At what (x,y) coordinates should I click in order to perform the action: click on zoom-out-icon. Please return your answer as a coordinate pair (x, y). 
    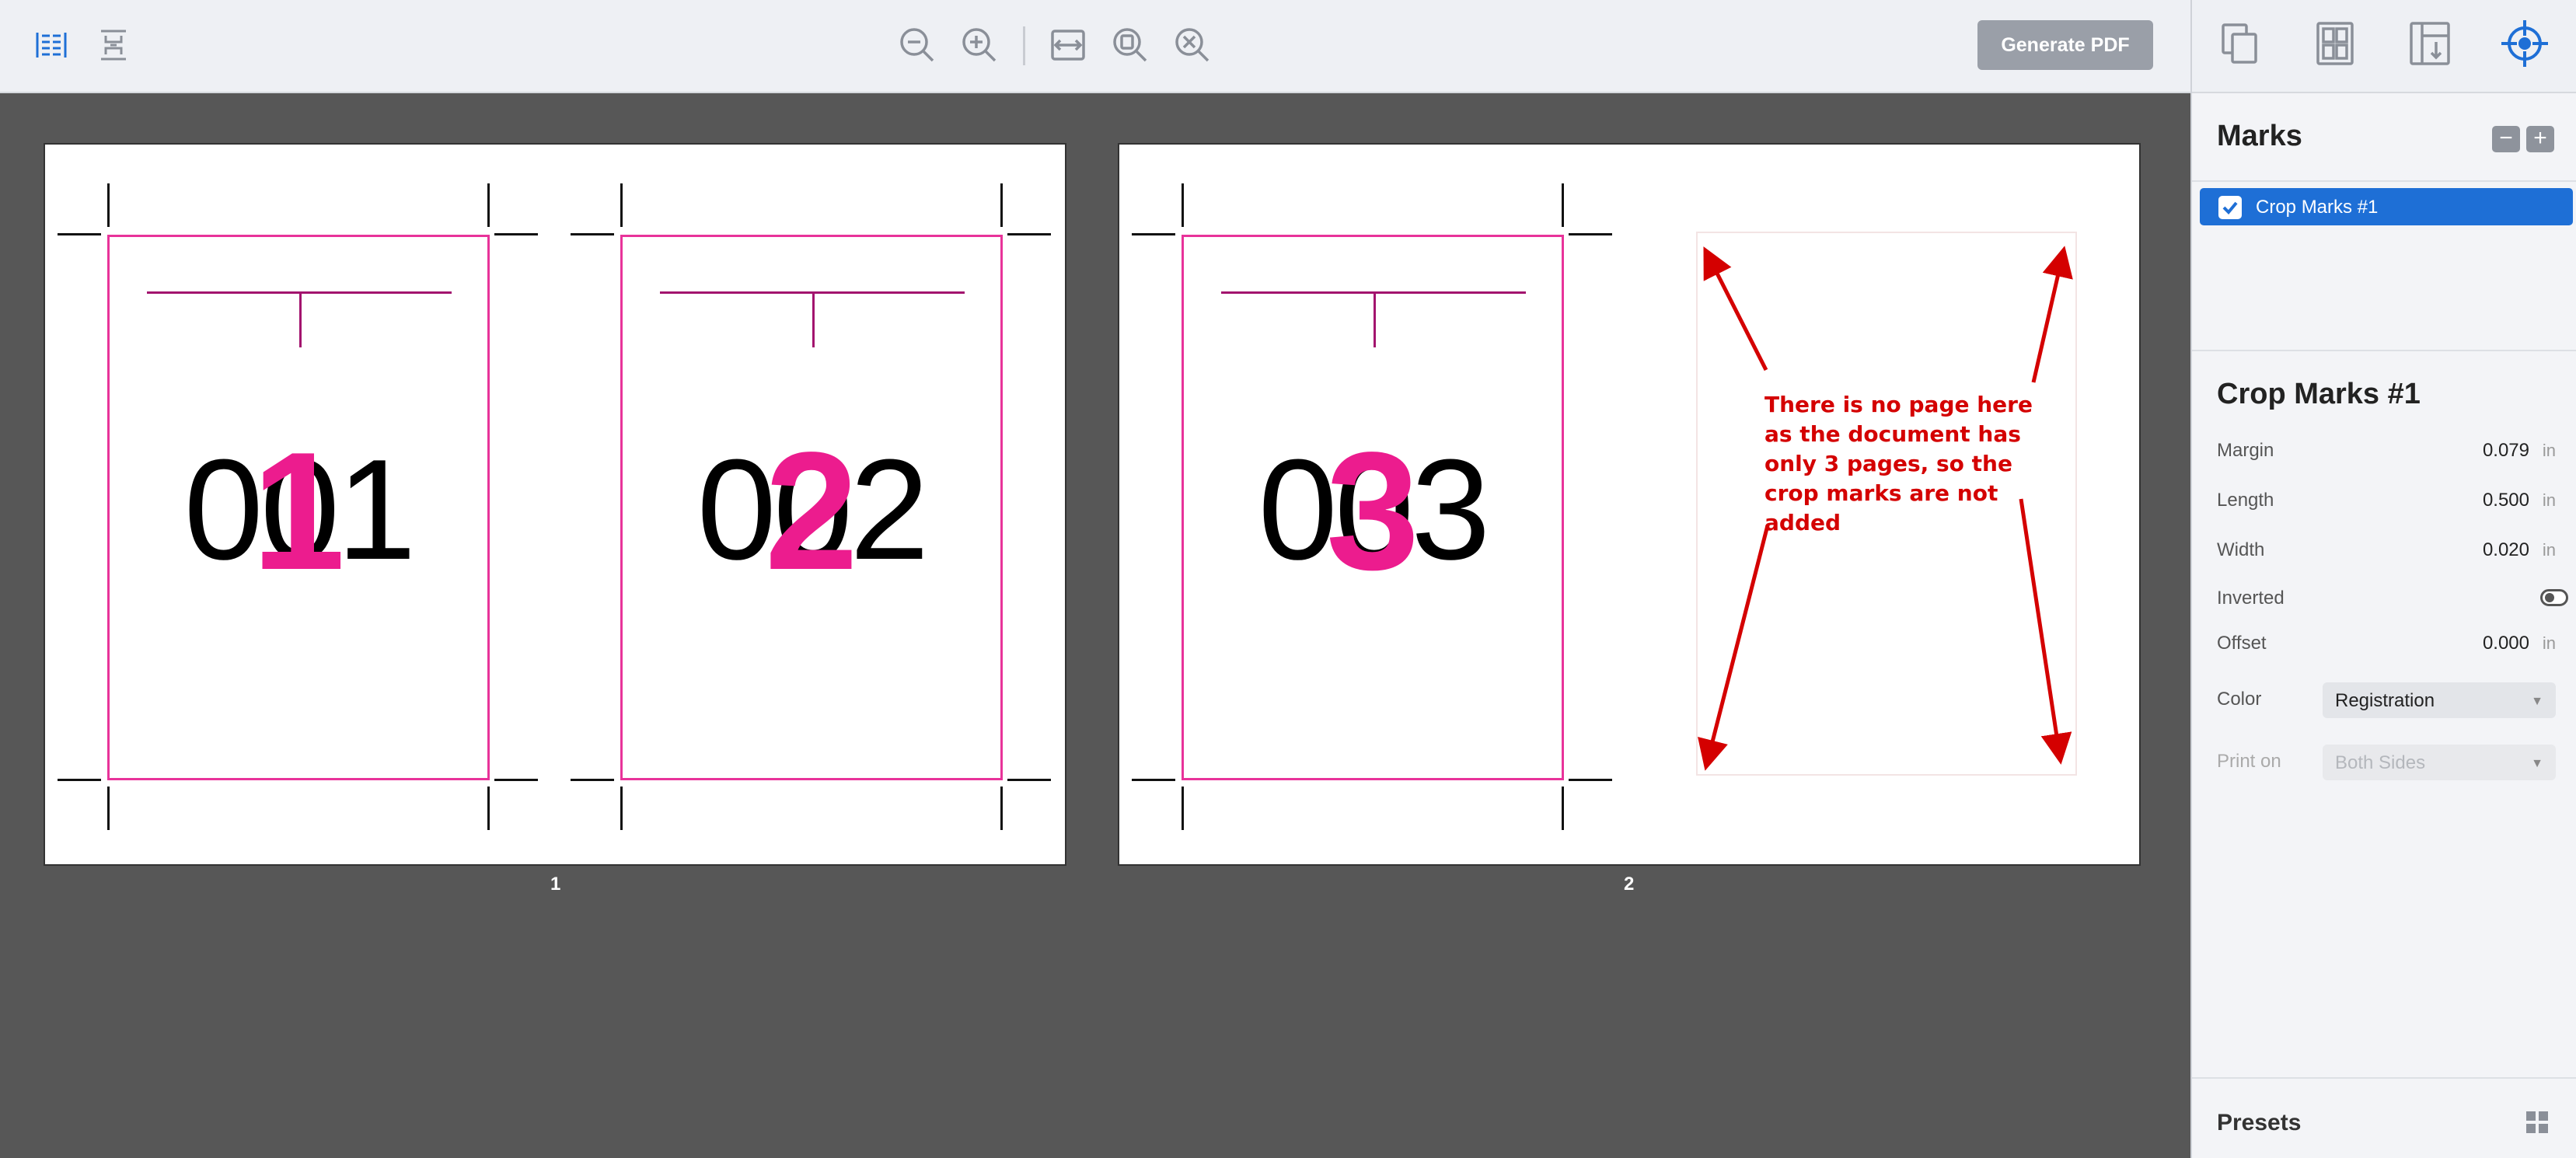
    Looking at the image, I should click on (917, 45).